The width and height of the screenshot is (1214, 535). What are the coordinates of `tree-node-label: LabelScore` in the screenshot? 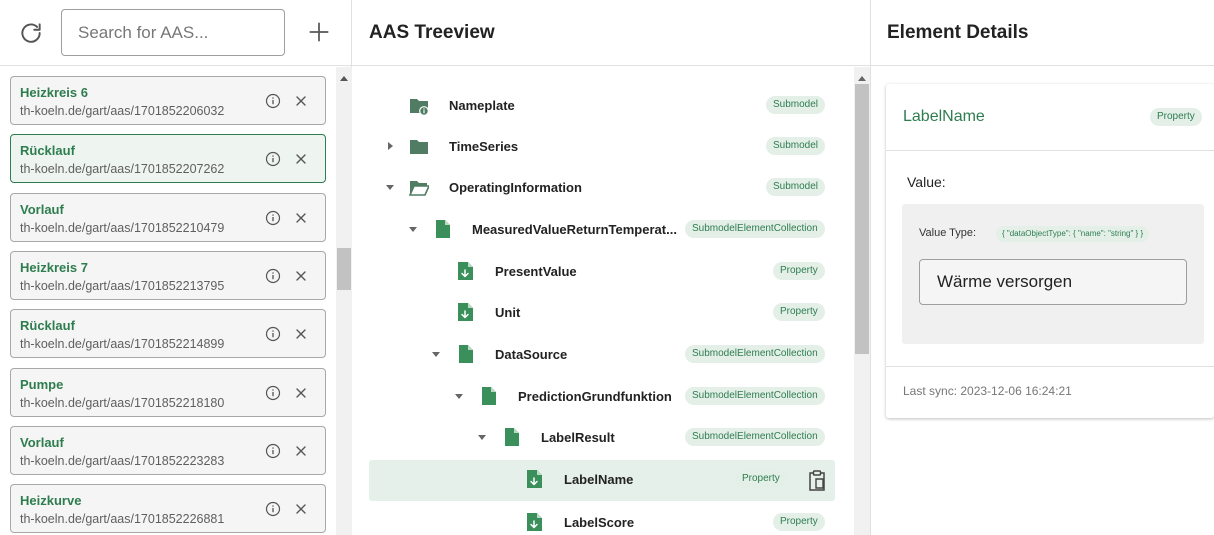 It's located at (599, 522).